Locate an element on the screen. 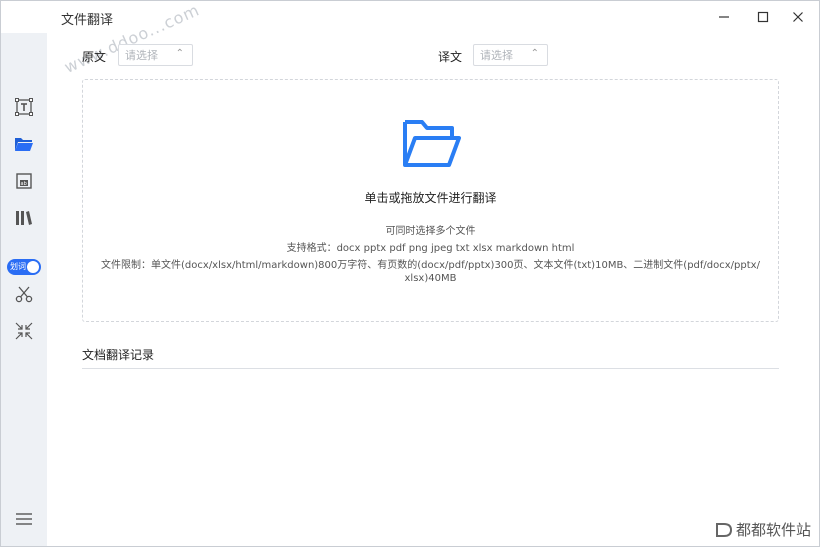  close-icon is located at coordinates (798, 17).